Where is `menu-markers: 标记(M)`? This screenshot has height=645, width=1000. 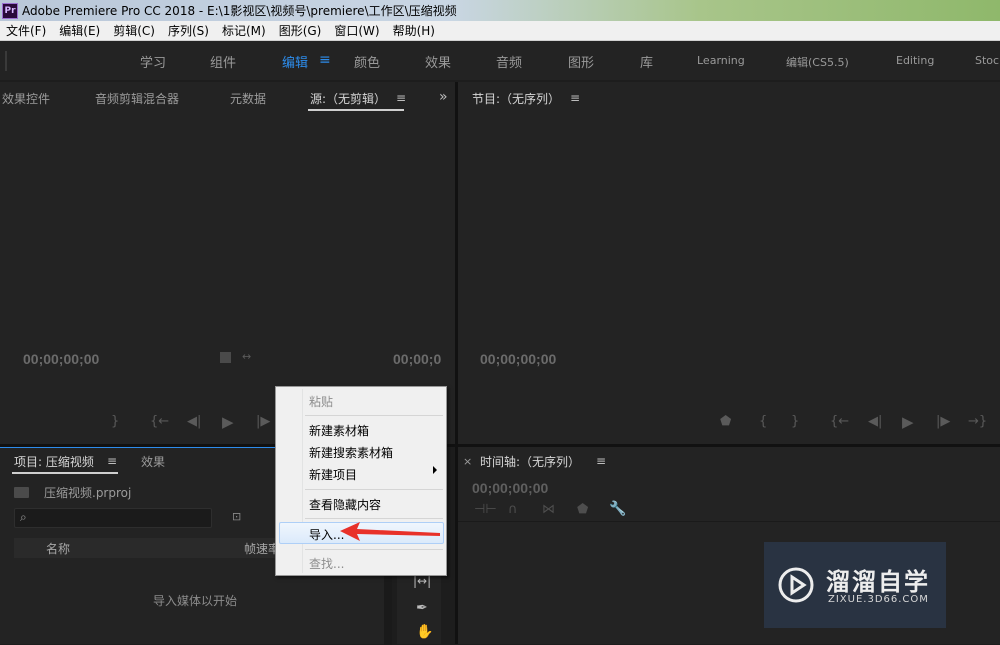 menu-markers: 标记(M) is located at coordinates (244, 30).